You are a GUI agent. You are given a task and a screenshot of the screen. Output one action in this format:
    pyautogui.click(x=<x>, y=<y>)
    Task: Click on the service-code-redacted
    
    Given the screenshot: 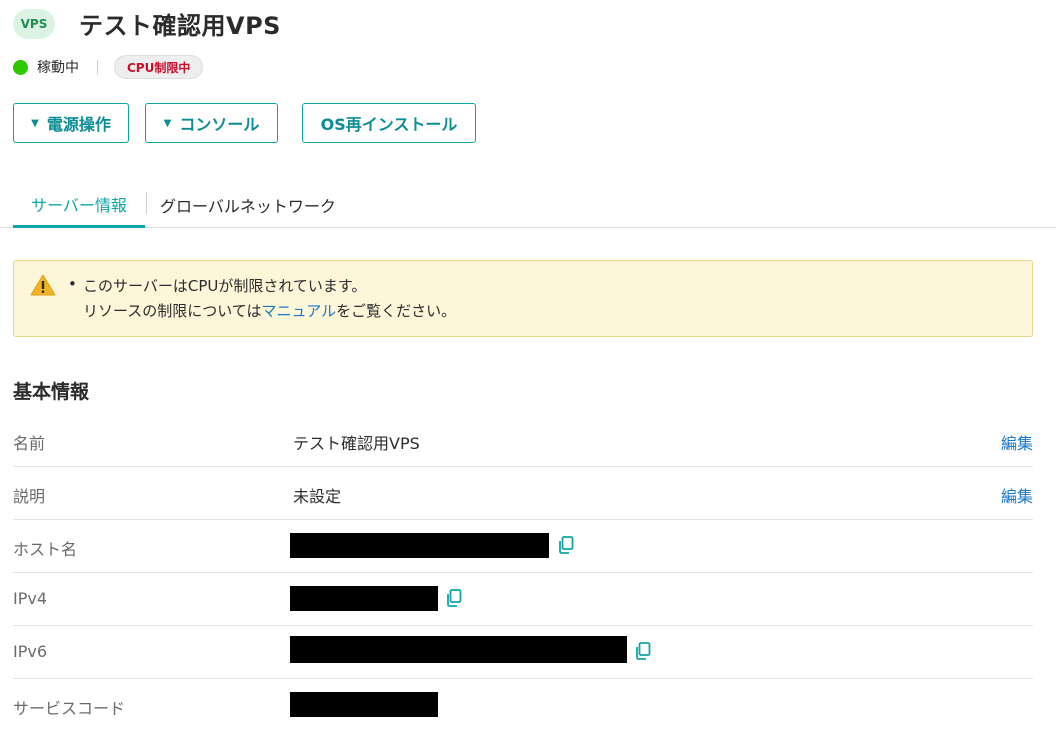 What is the action you would take?
    pyautogui.click(x=364, y=704)
    